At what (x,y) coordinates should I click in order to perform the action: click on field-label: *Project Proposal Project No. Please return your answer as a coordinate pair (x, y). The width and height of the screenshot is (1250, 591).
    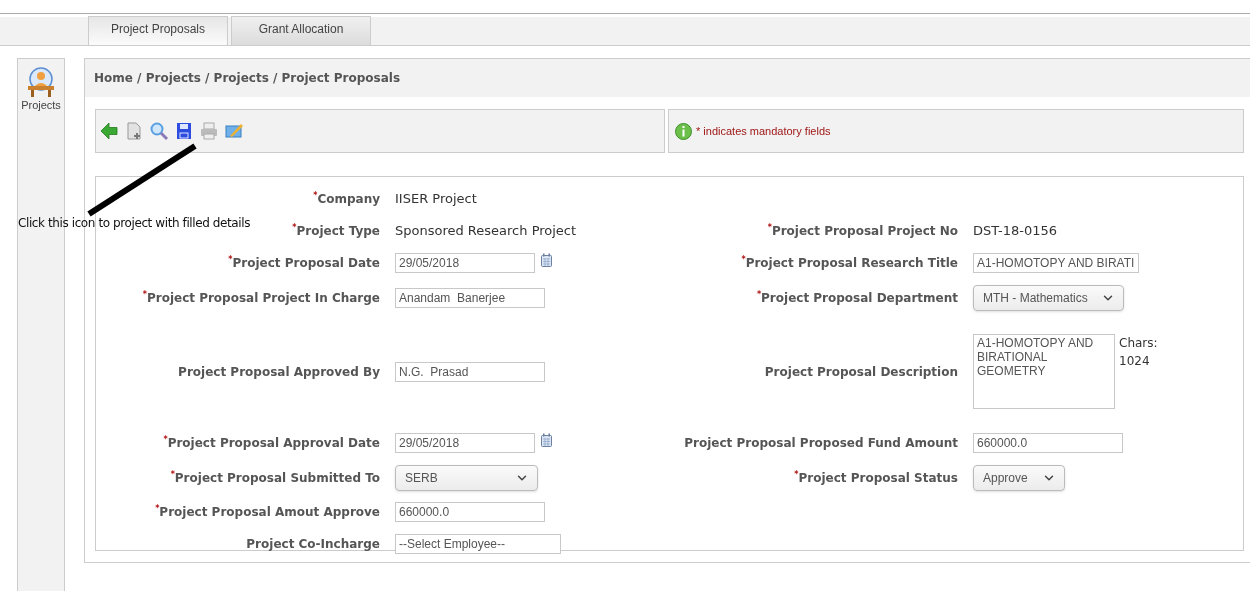
    Looking at the image, I should click on (862, 231).